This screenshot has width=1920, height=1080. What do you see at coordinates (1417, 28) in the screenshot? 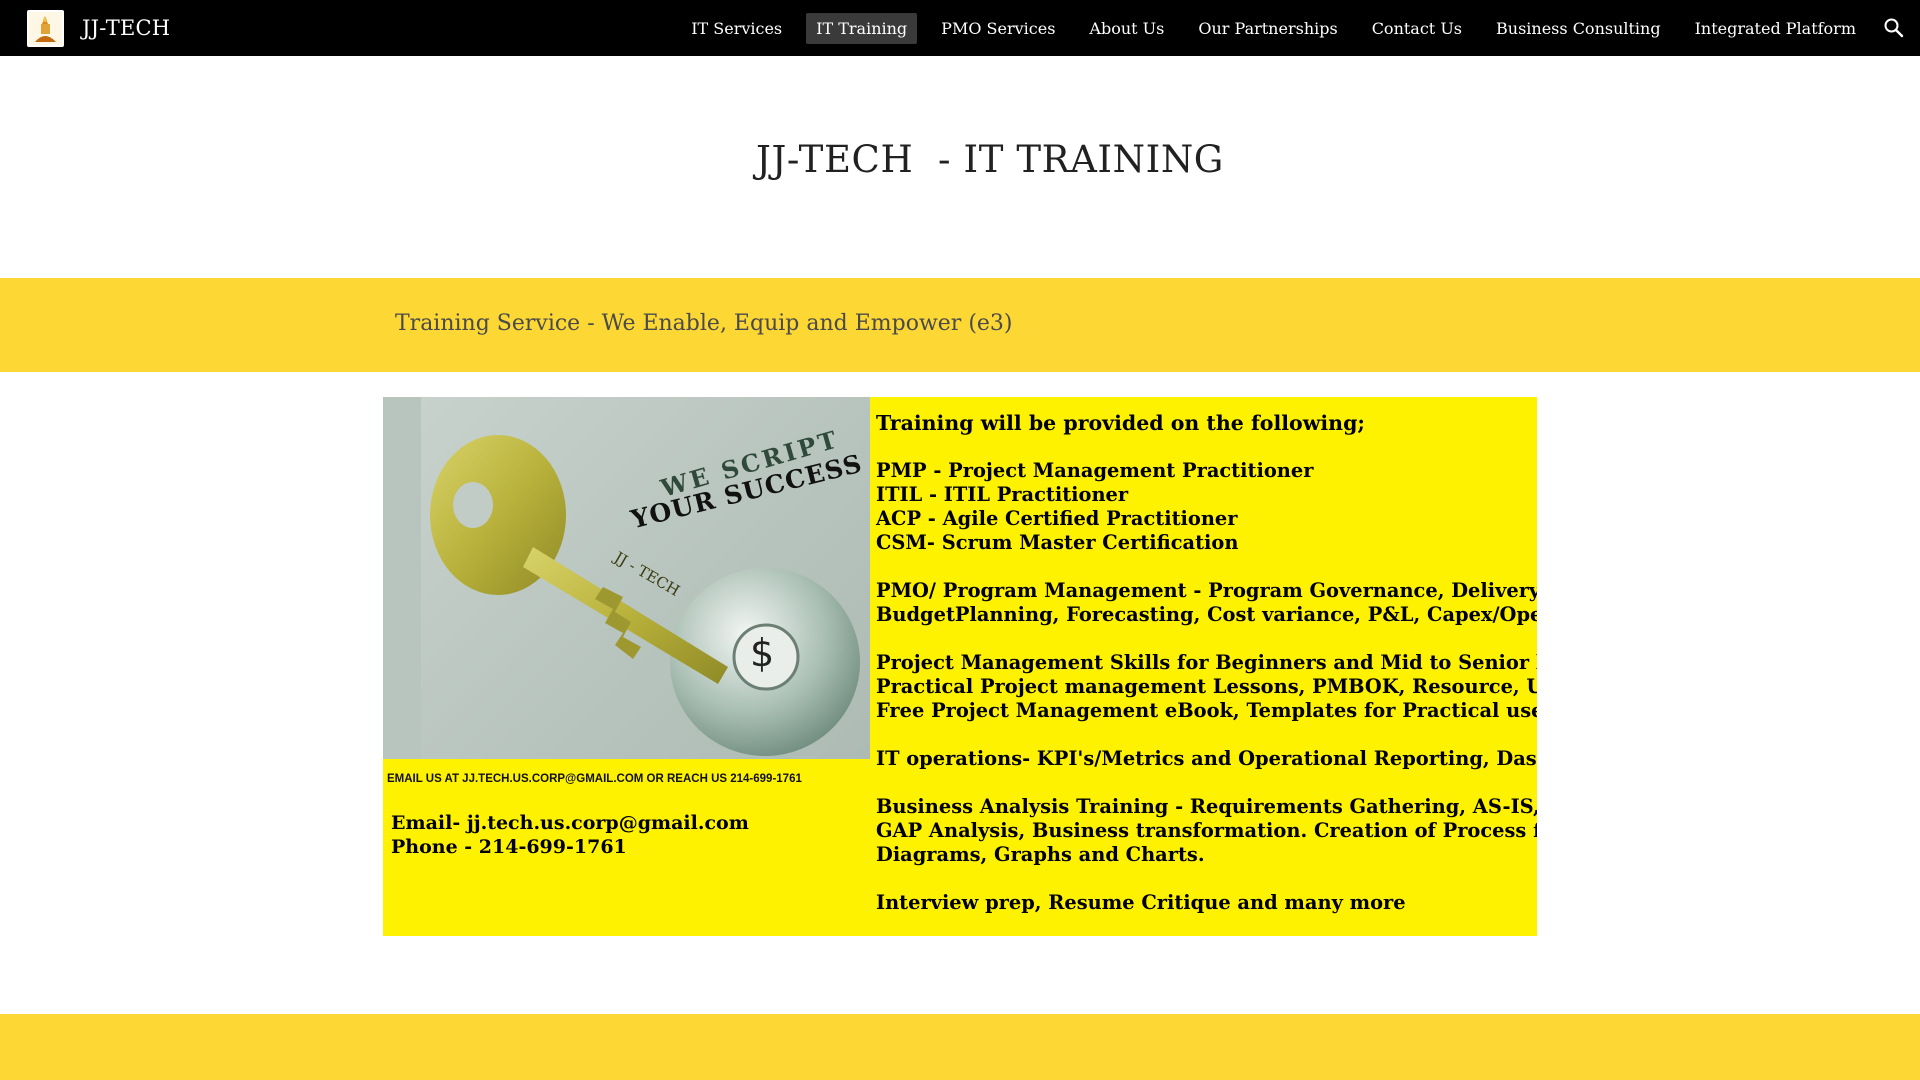
I see `nav-contact-us: Contact Us` at bounding box center [1417, 28].